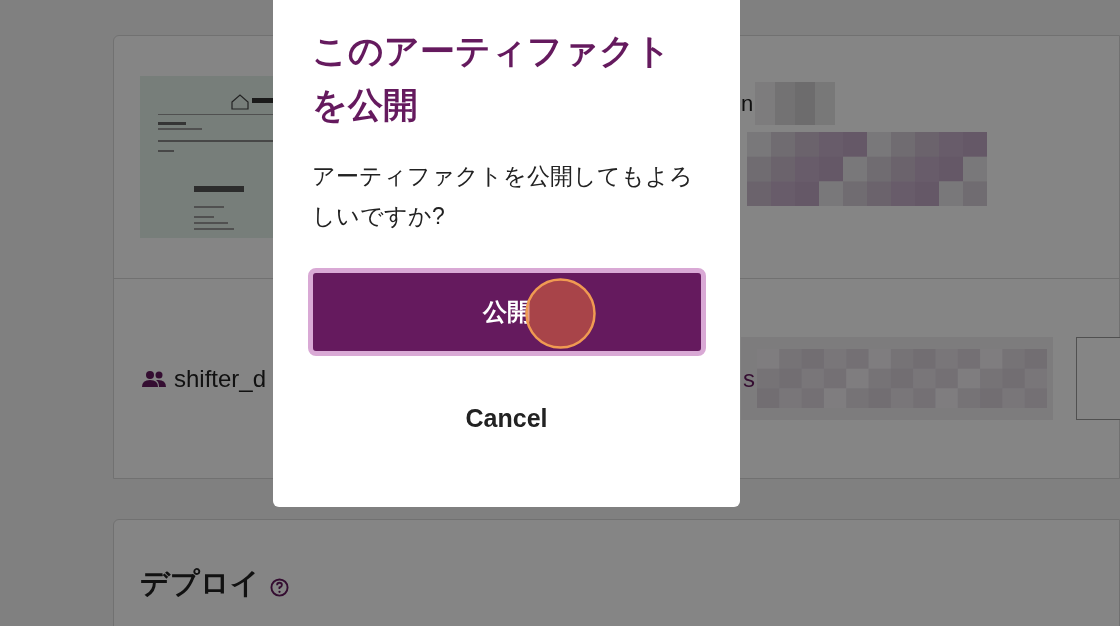 The width and height of the screenshot is (1120, 626). I want to click on cut-text: n, so click(748, 104).